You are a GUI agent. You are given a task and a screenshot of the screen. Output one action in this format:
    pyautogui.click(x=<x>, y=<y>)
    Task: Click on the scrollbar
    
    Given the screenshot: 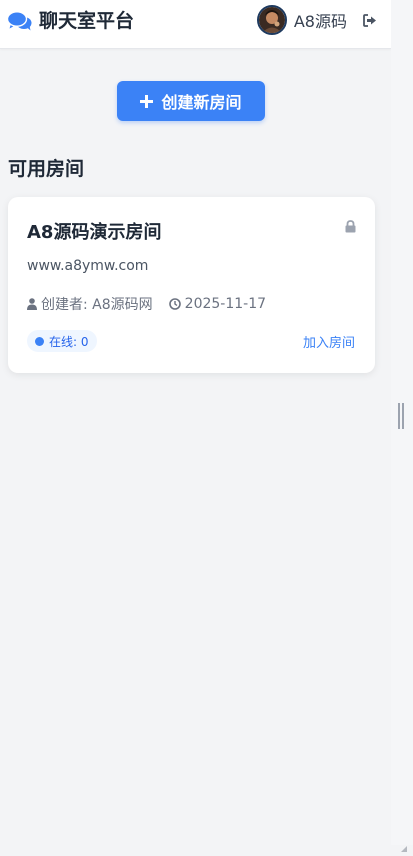 What is the action you would take?
    pyautogui.click(x=402, y=426)
    